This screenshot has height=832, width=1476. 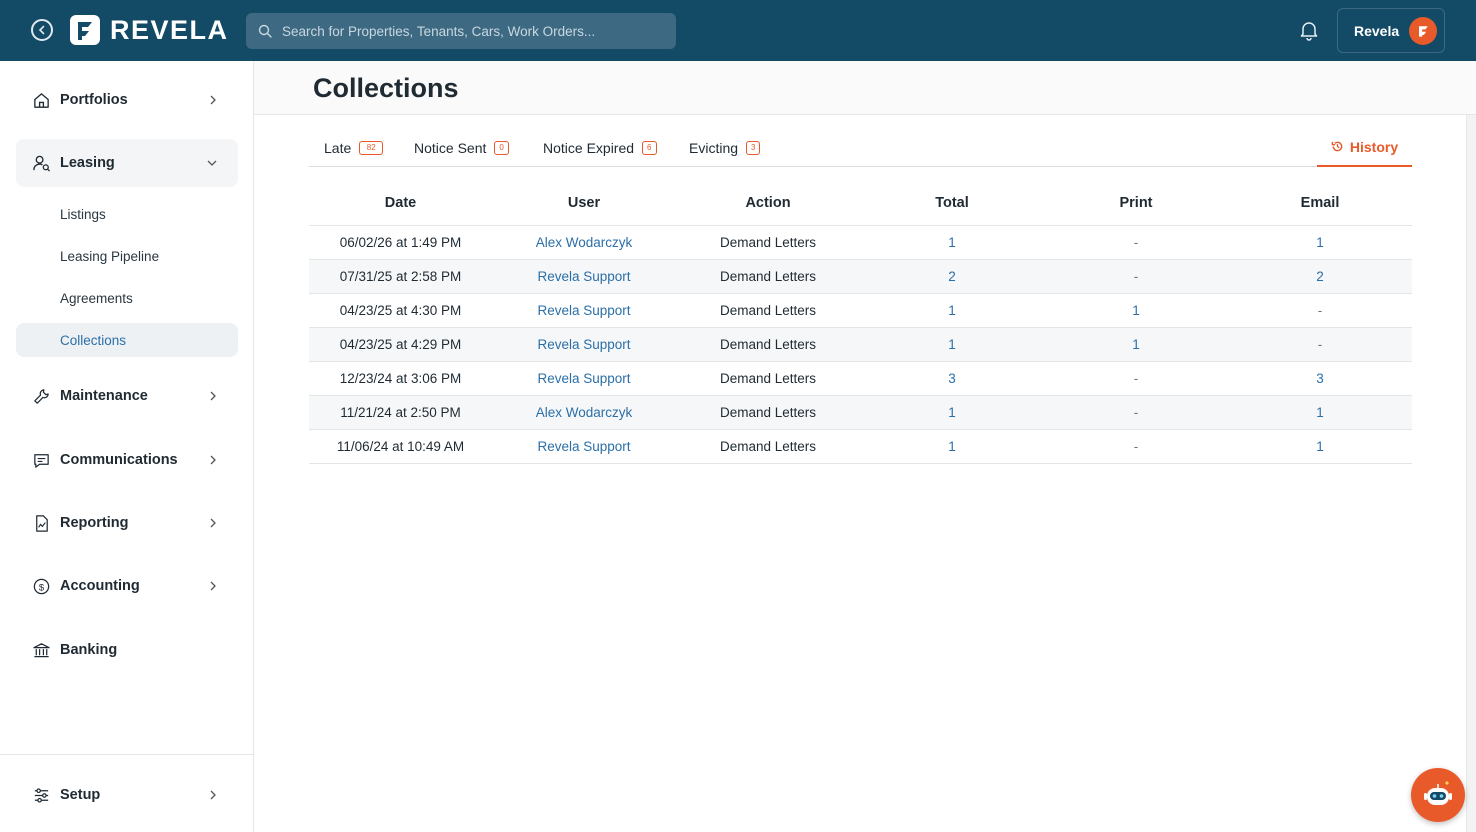 What do you see at coordinates (169, 29) in the screenshot?
I see `brand-name: REVELA` at bounding box center [169, 29].